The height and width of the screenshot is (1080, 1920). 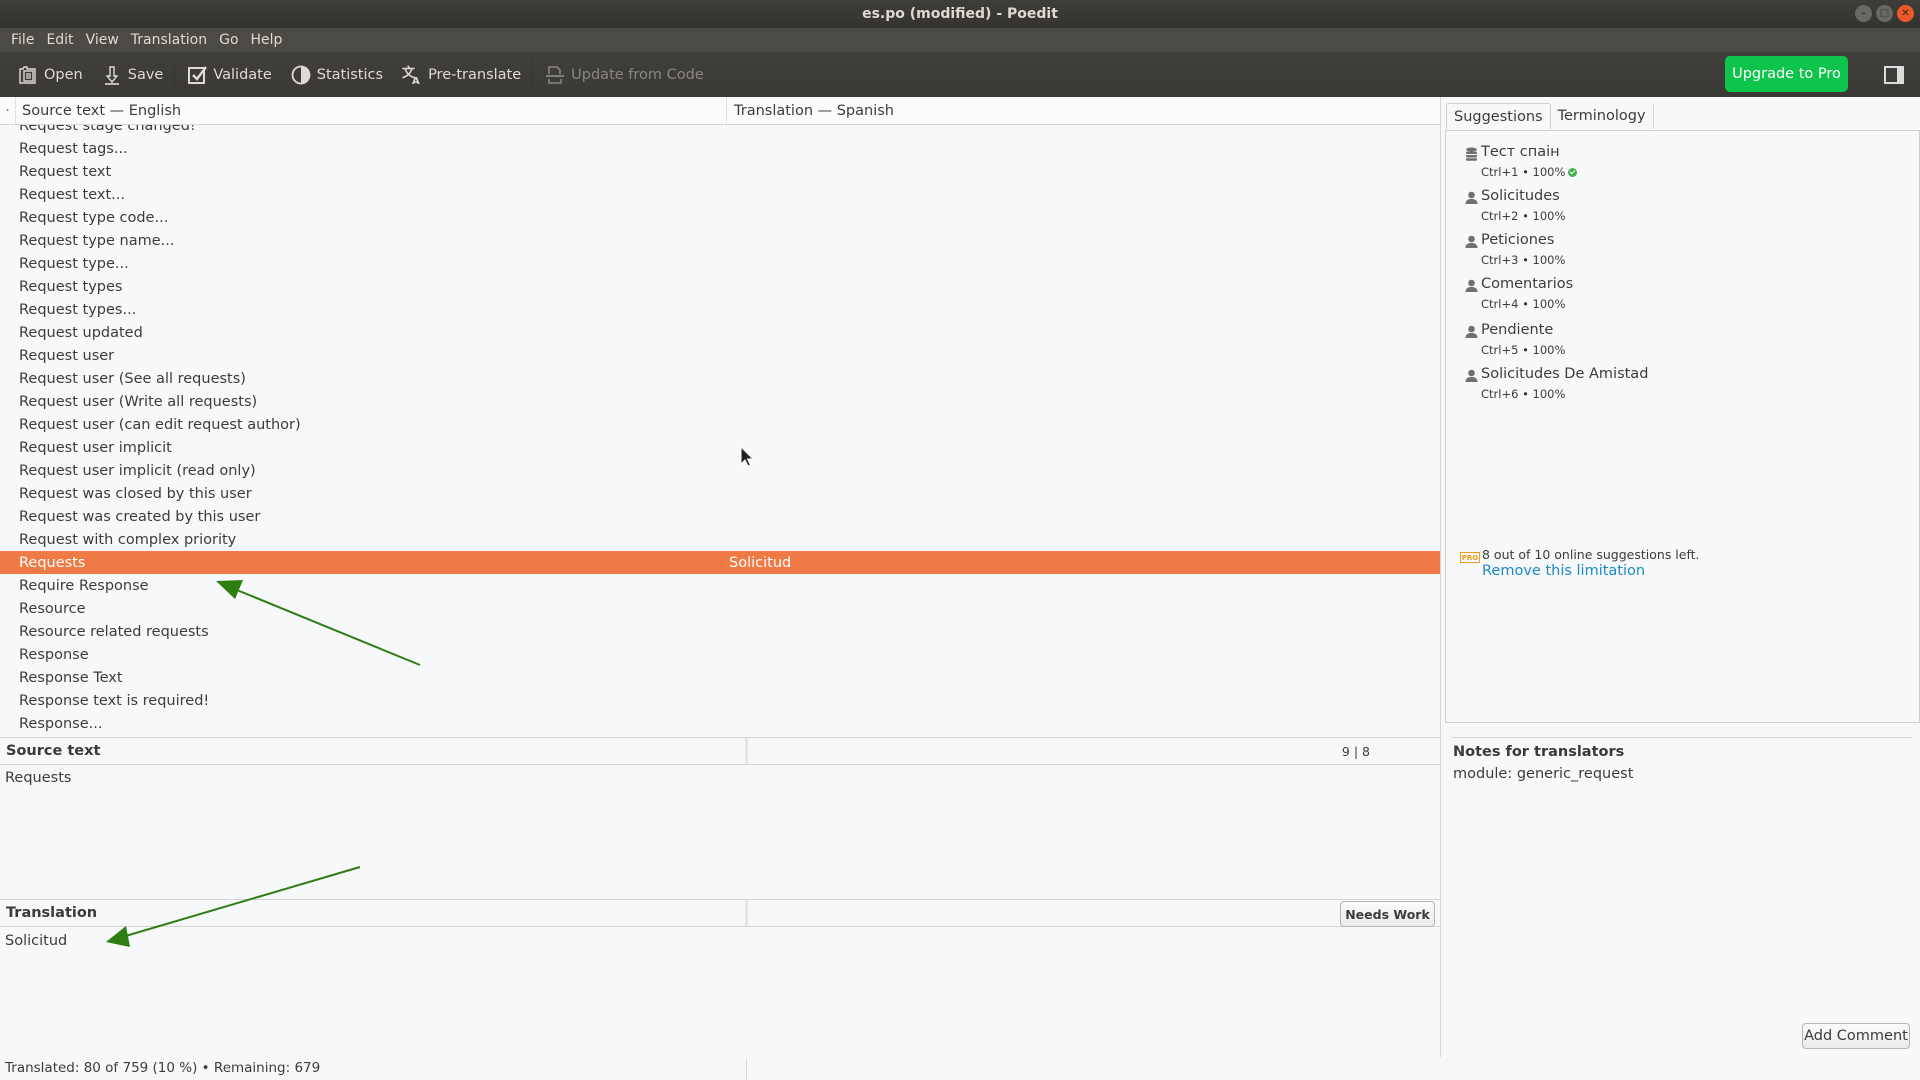 I want to click on list-row-selected: Requests Solicitud, so click(x=720, y=562).